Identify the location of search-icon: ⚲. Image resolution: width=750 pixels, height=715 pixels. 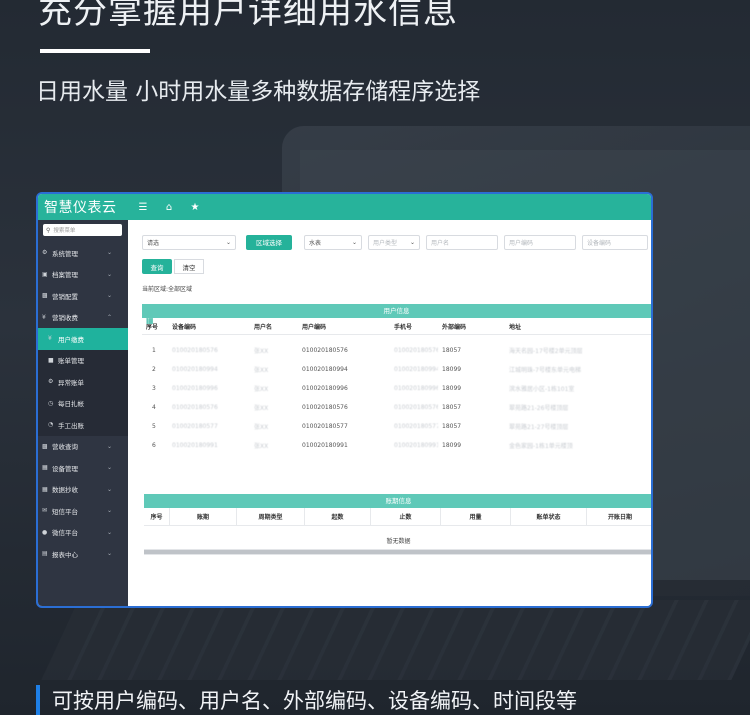
(48, 230).